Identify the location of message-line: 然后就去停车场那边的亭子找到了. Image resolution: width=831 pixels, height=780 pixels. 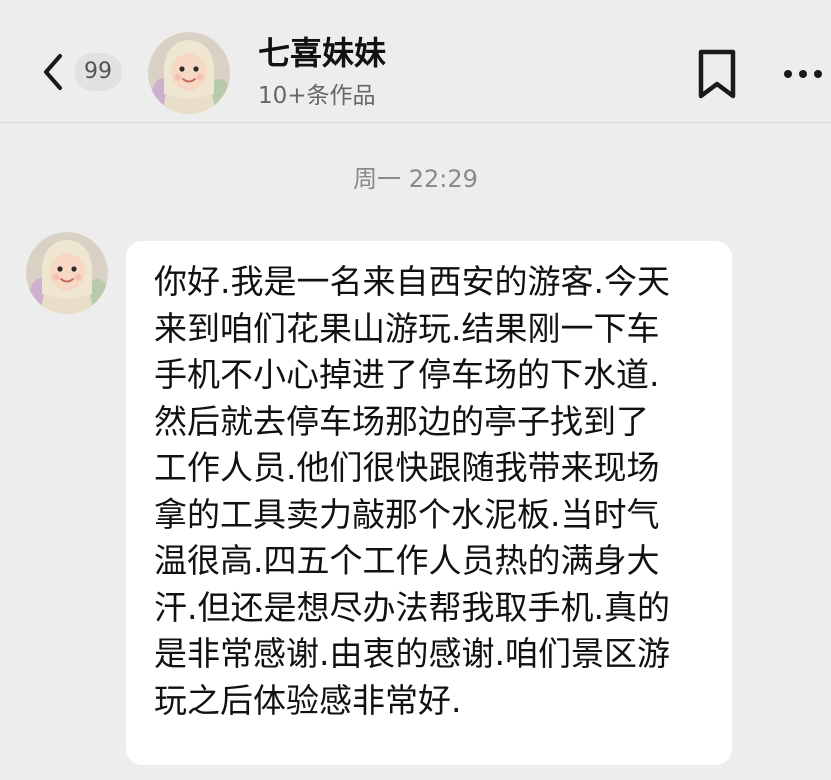
(401, 421).